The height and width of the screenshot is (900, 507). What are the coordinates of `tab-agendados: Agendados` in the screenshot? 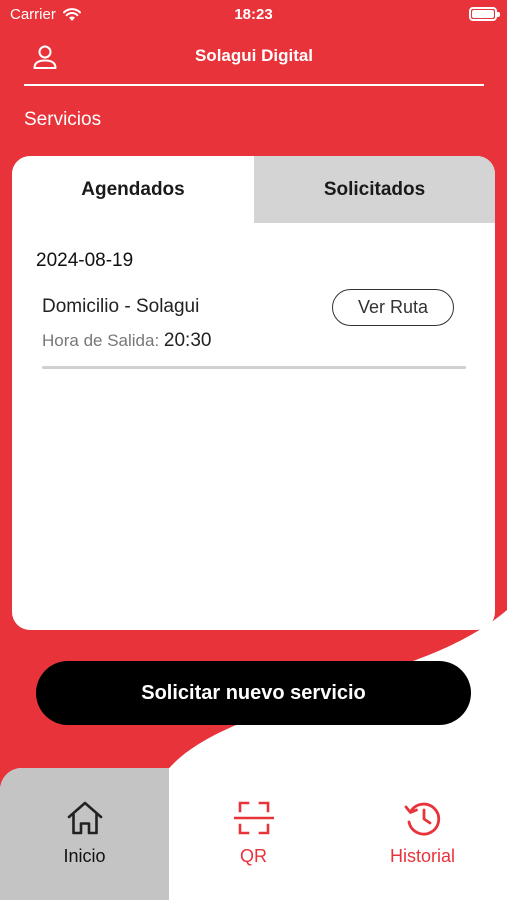 It's located at (133, 189).